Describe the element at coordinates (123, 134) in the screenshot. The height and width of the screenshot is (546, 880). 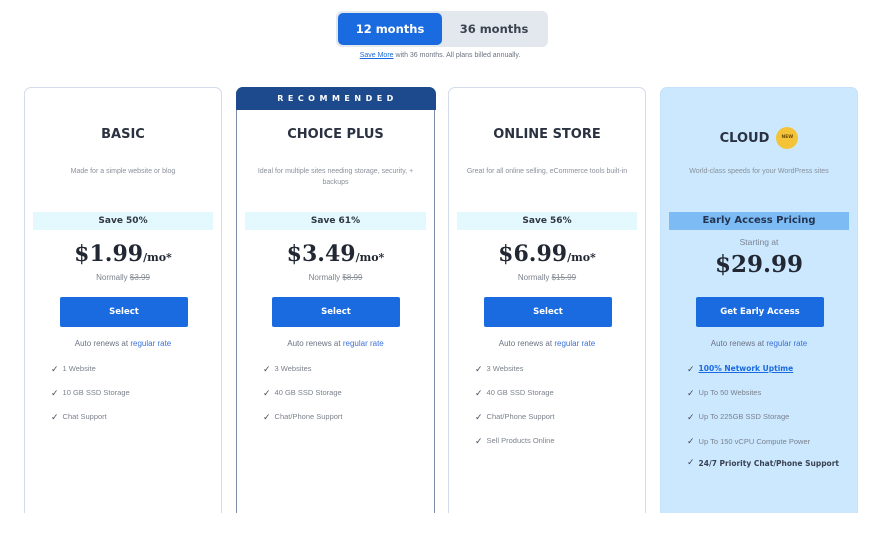
I see `plan-name: BASIC` at that location.